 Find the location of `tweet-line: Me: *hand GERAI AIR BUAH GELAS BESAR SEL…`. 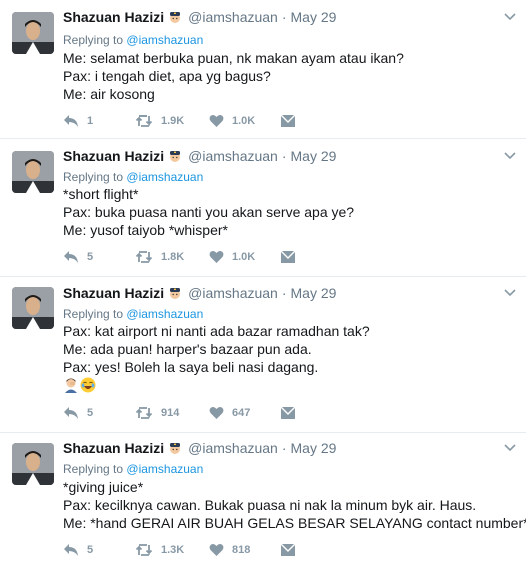

tweet-line: Me: *hand GERAI AIR BUAH GELAS BESAR SEL… is located at coordinates (294, 523).